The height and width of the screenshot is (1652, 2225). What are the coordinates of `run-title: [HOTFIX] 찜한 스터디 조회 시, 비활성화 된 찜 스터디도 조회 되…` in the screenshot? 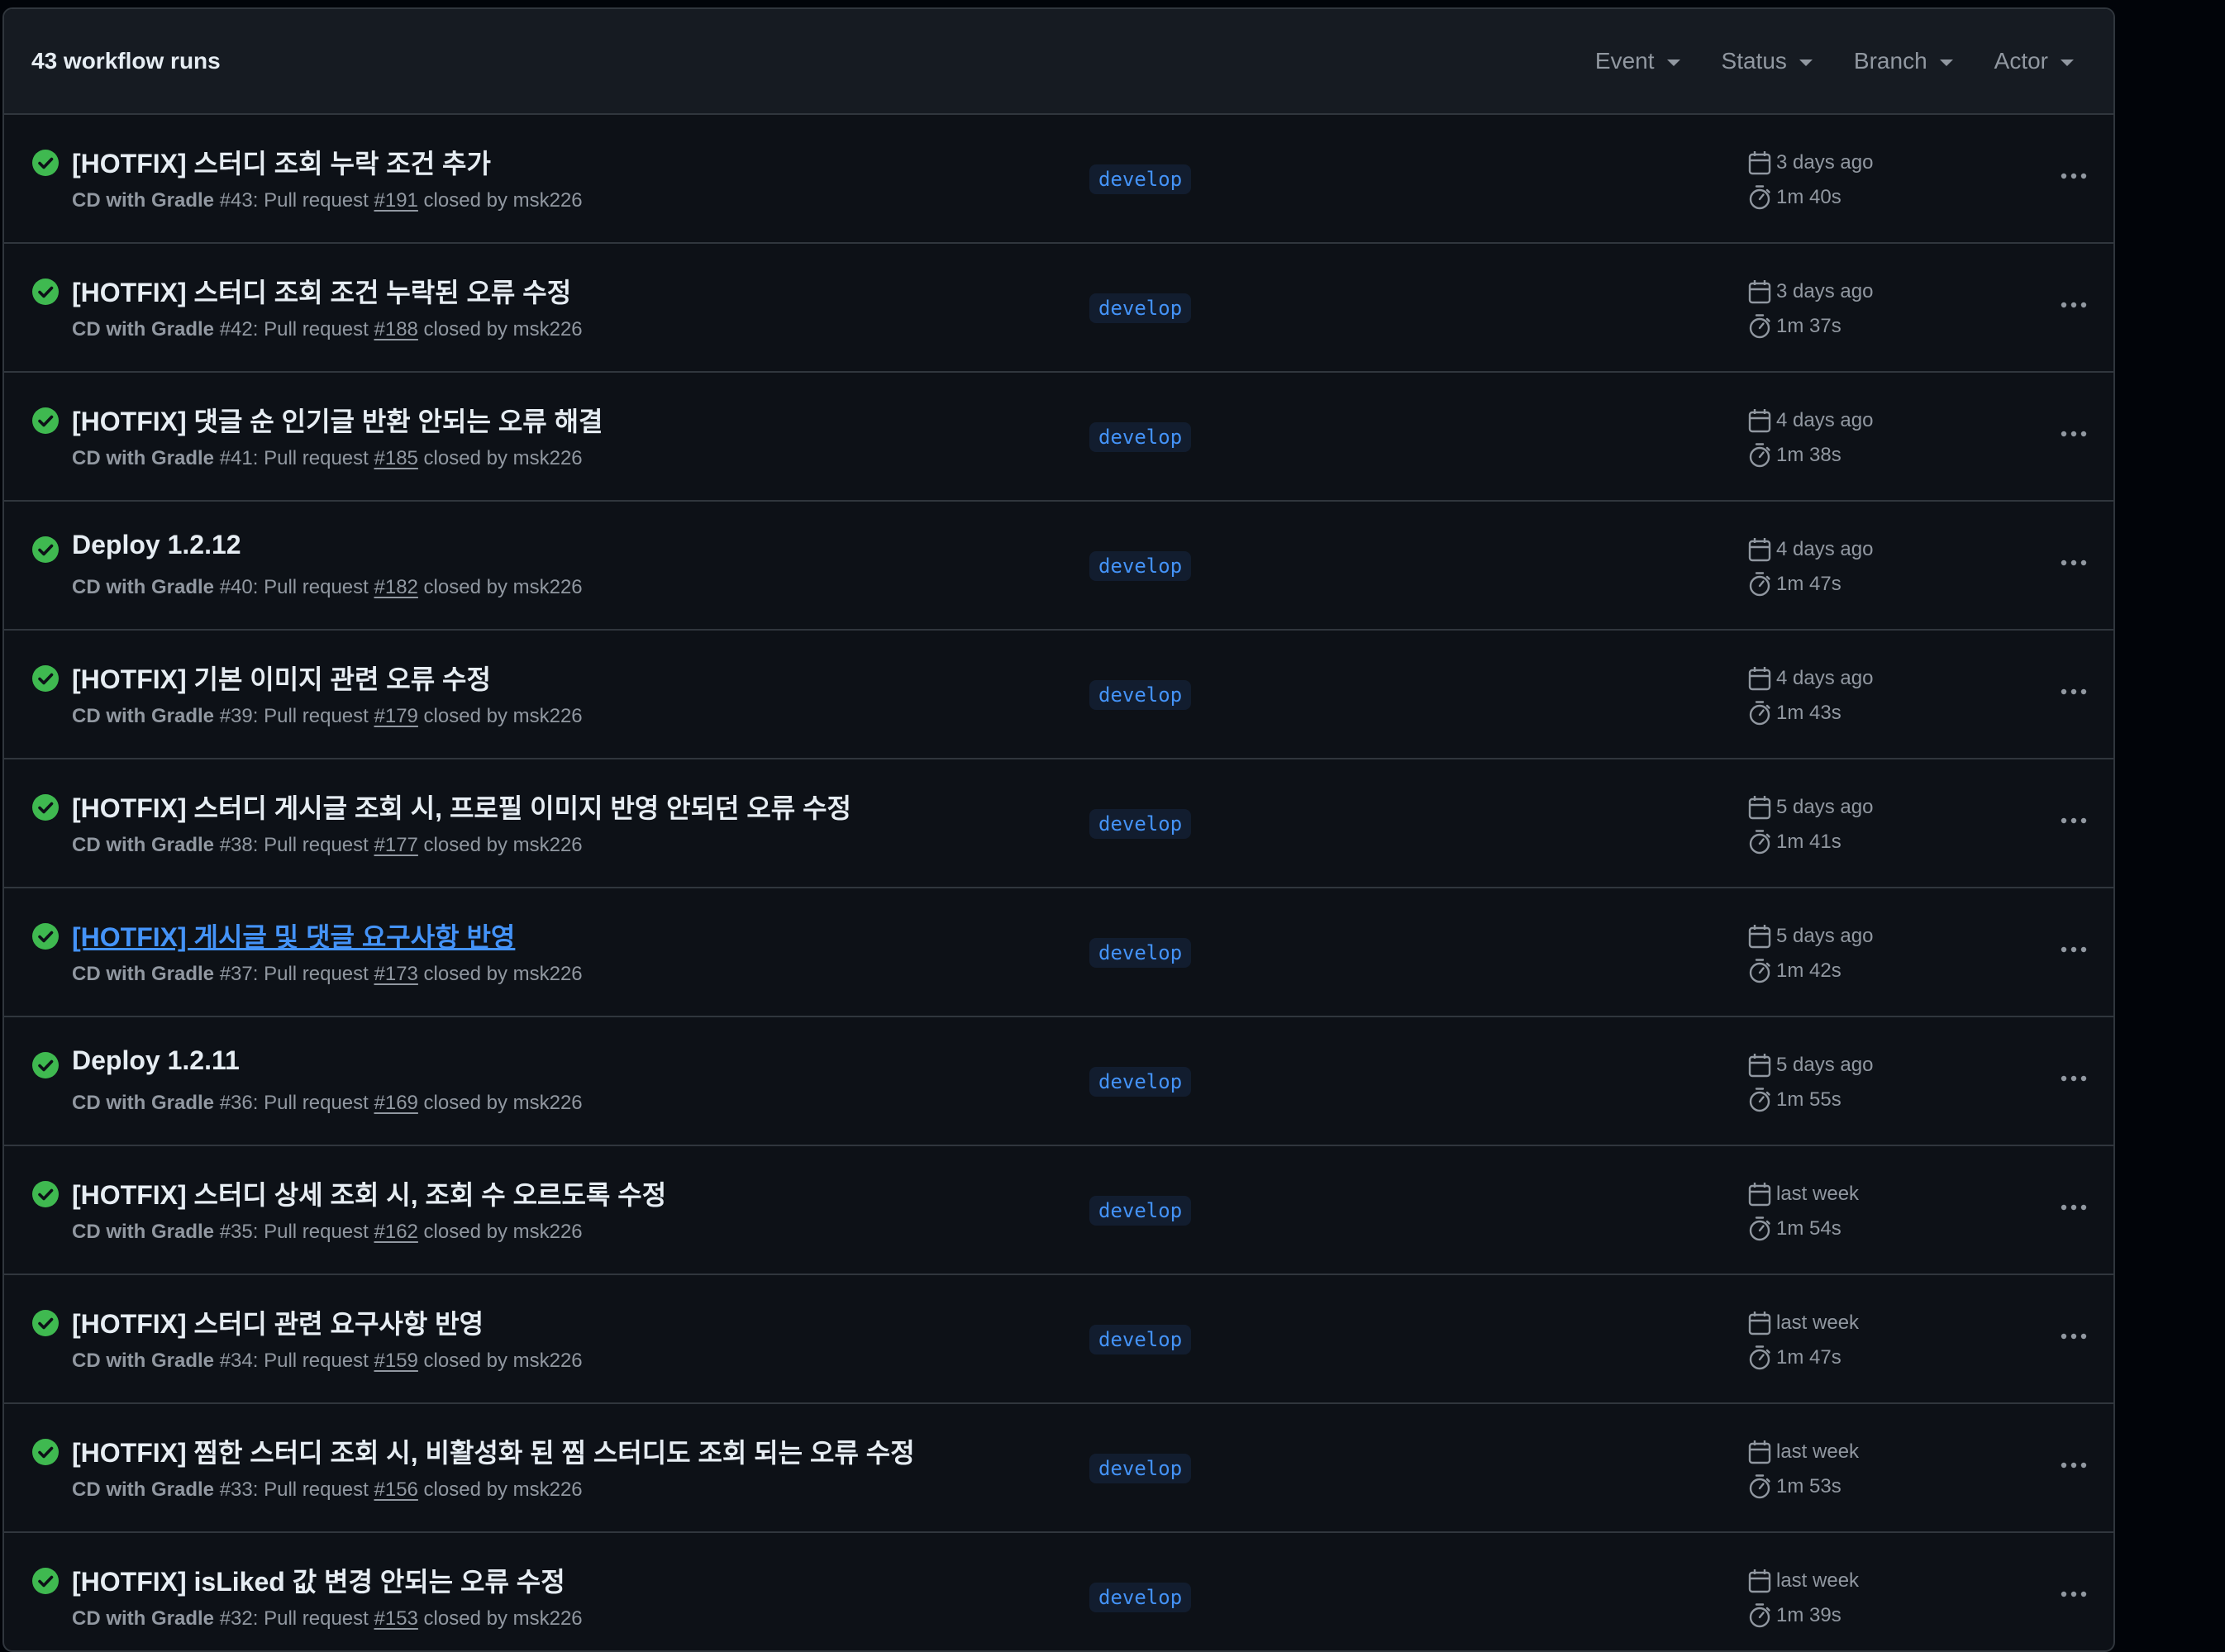 It's located at (493, 1451).